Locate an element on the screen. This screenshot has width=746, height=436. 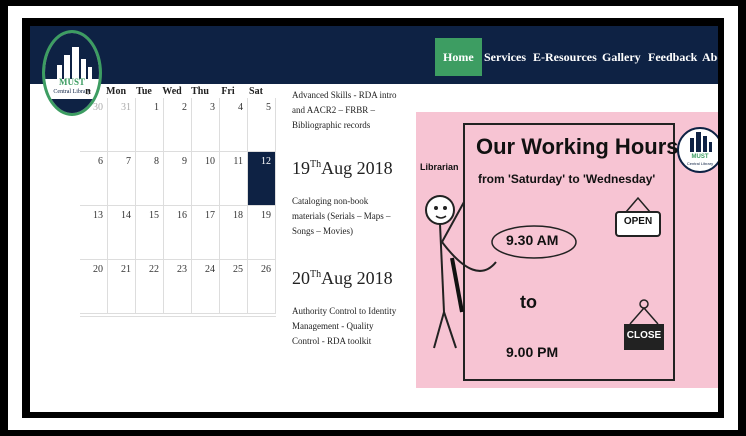
calendar-day-number: 21 is located at coordinates (126, 269).